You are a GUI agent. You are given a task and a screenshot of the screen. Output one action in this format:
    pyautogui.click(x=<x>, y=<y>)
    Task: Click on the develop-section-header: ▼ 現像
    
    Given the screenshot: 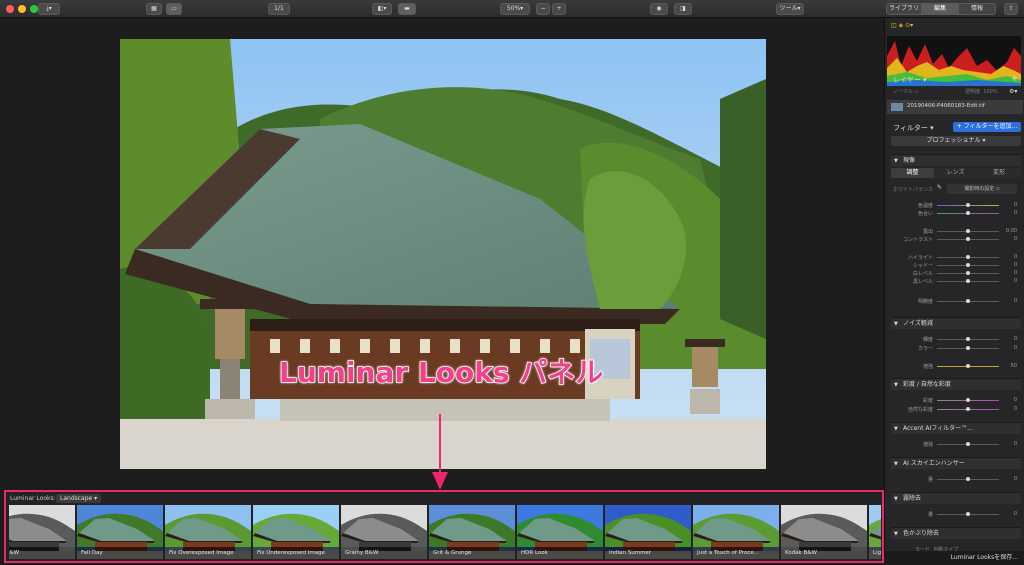 What is the action you would take?
    pyautogui.click(x=956, y=160)
    